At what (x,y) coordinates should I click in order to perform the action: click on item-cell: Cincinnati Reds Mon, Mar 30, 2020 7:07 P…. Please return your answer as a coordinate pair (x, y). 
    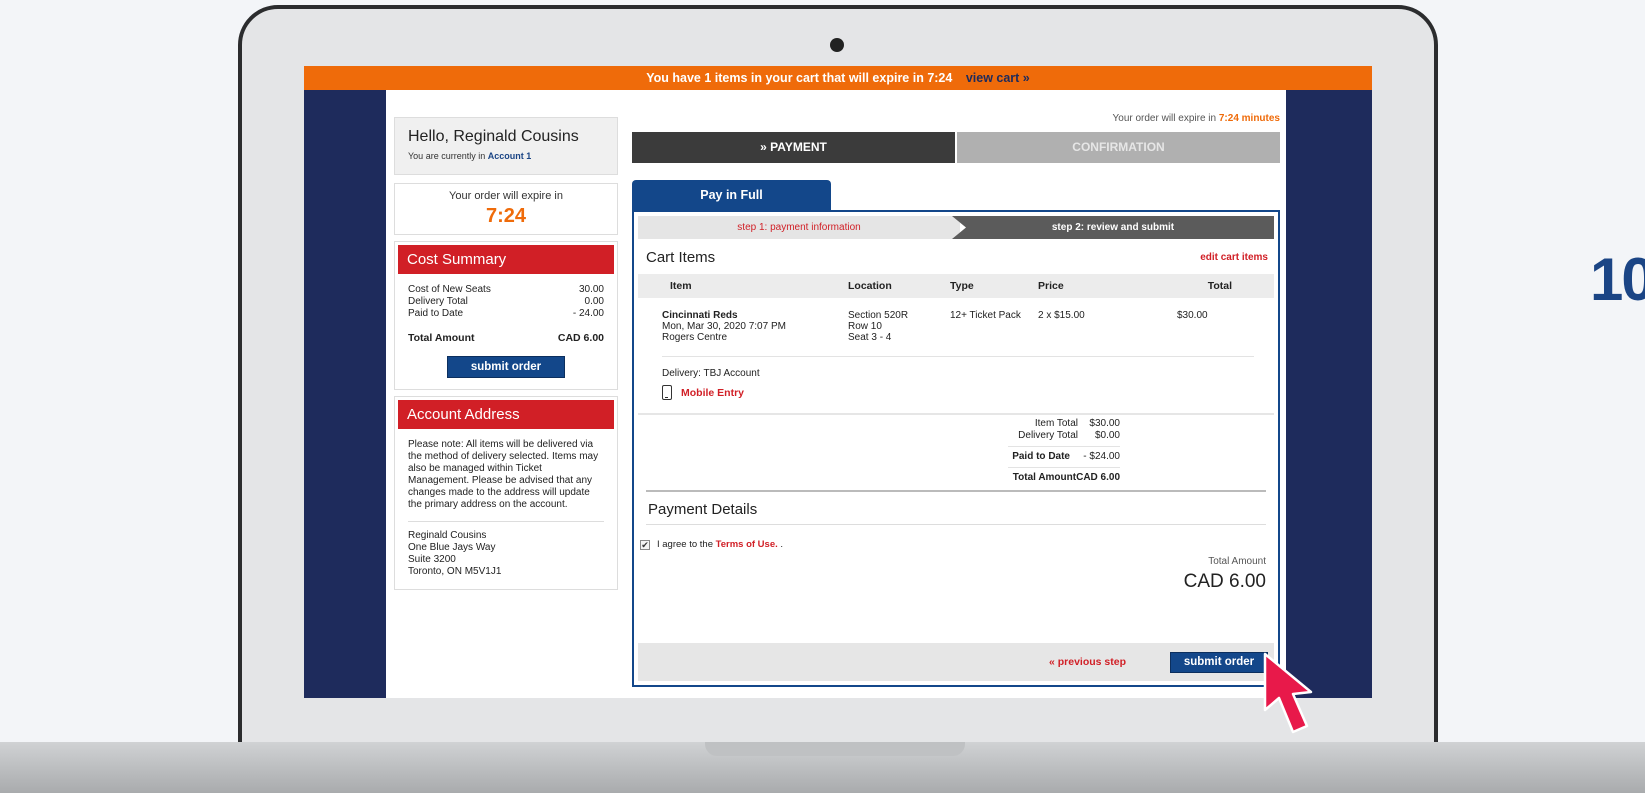
    Looking at the image, I should click on (743, 333).